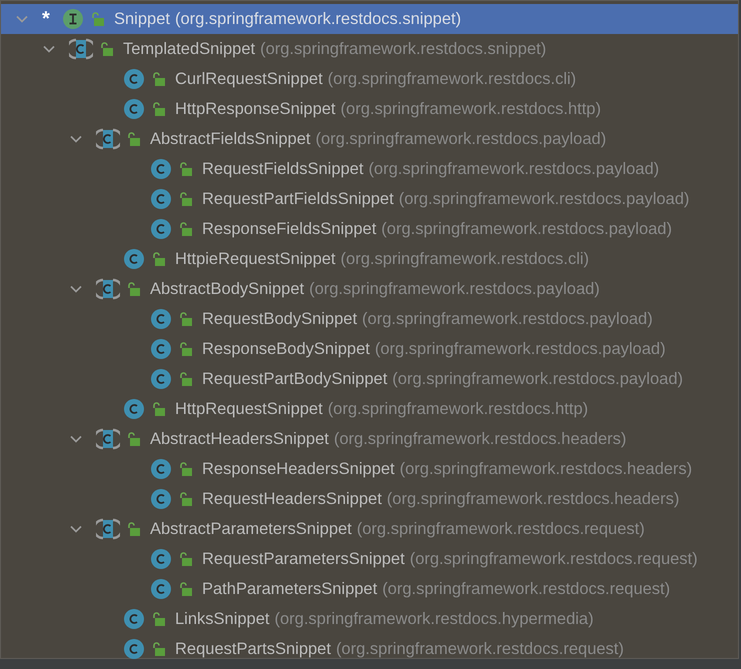  What do you see at coordinates (318, 19) in the screenshot?
I see `package-name: (org.springframework.restdocs.snippet)` at bounding box center [318, 19].